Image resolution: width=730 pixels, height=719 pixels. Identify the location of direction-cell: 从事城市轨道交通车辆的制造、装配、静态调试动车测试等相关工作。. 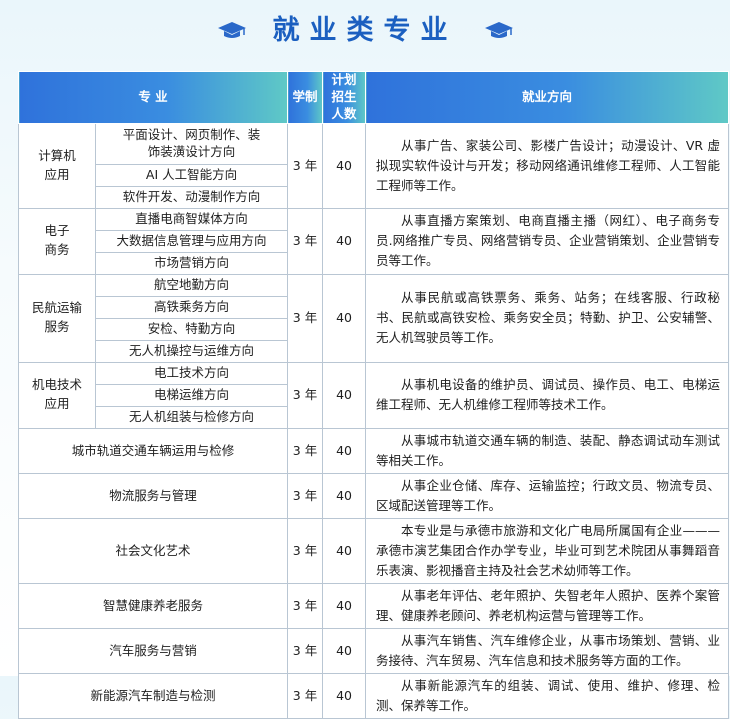
(547, 450).